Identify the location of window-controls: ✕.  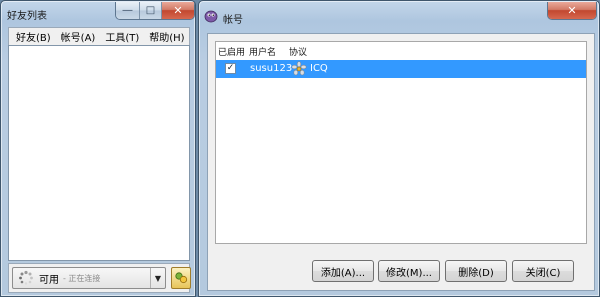
(572, 11).